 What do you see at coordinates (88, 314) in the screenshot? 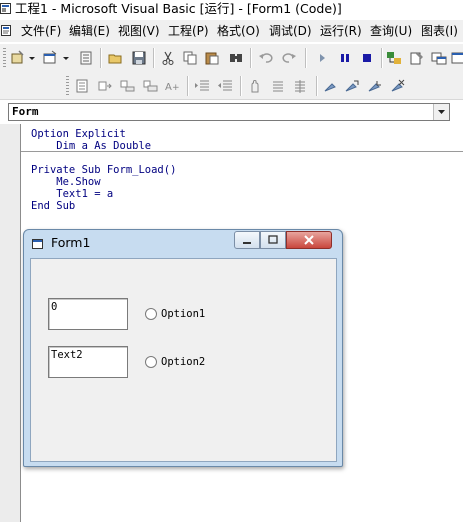
I see `text1-textbox: 0` at bounding box center [88, 314].